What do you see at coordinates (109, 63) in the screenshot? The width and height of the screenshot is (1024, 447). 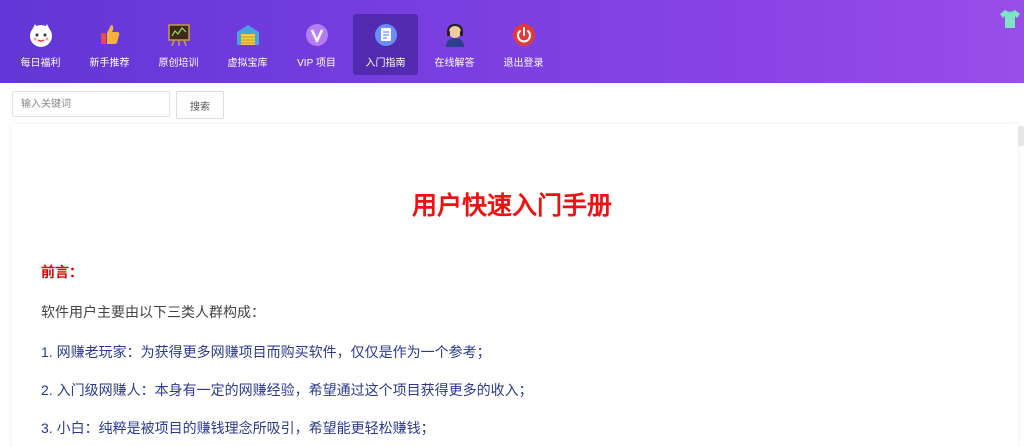 I see `nav-label: 新手推荐` at bounding box center [109, 63].